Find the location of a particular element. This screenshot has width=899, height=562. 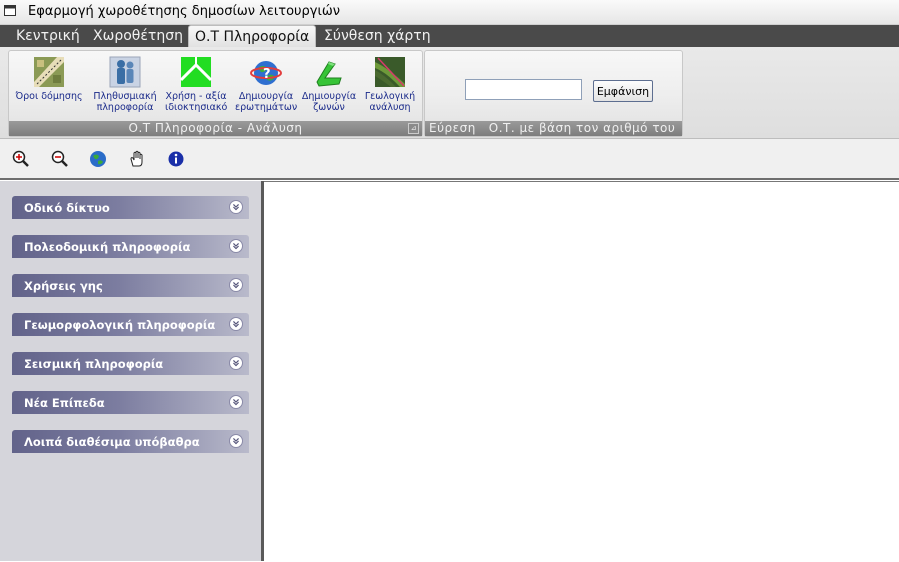

app-window-icon is located at coordinates (10, 10).